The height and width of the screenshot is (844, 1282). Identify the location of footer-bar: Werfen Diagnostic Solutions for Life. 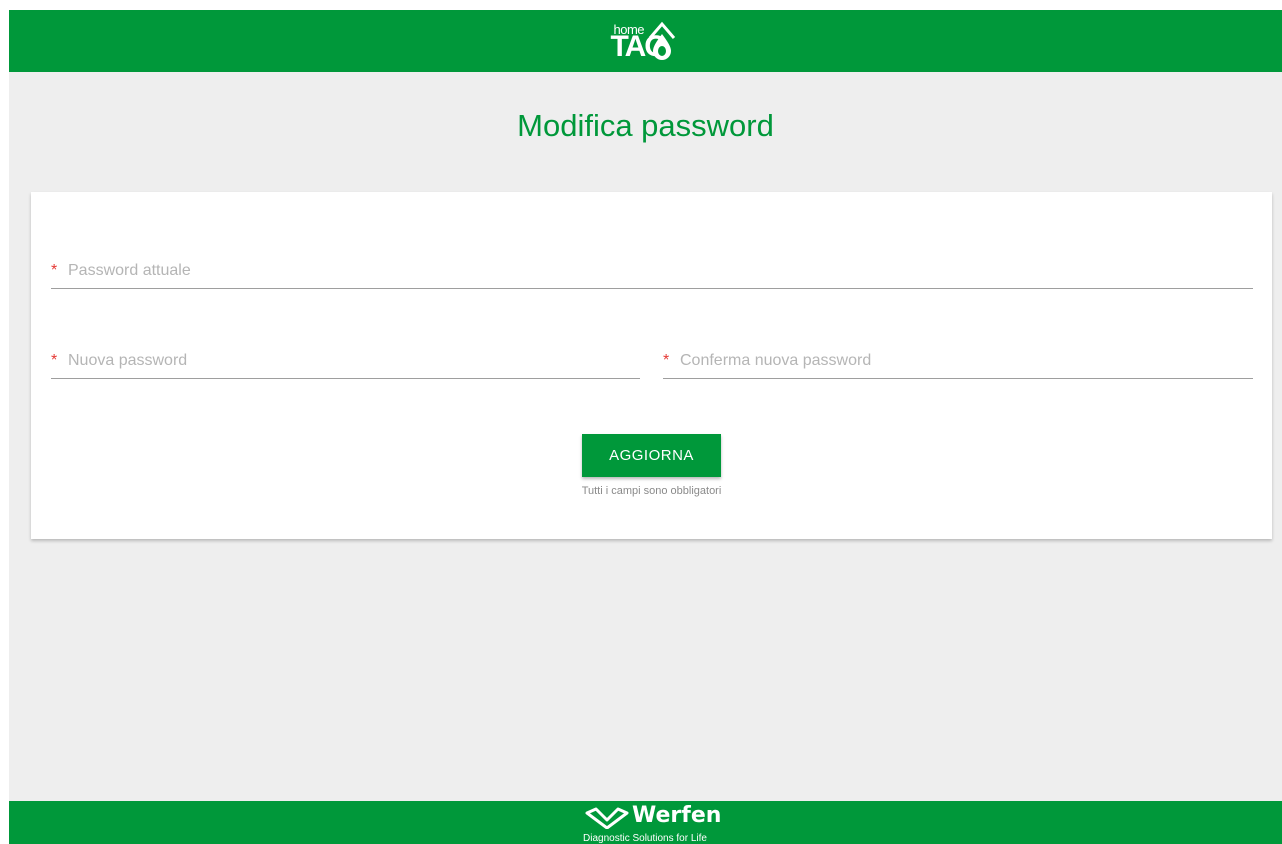
(645, 822).